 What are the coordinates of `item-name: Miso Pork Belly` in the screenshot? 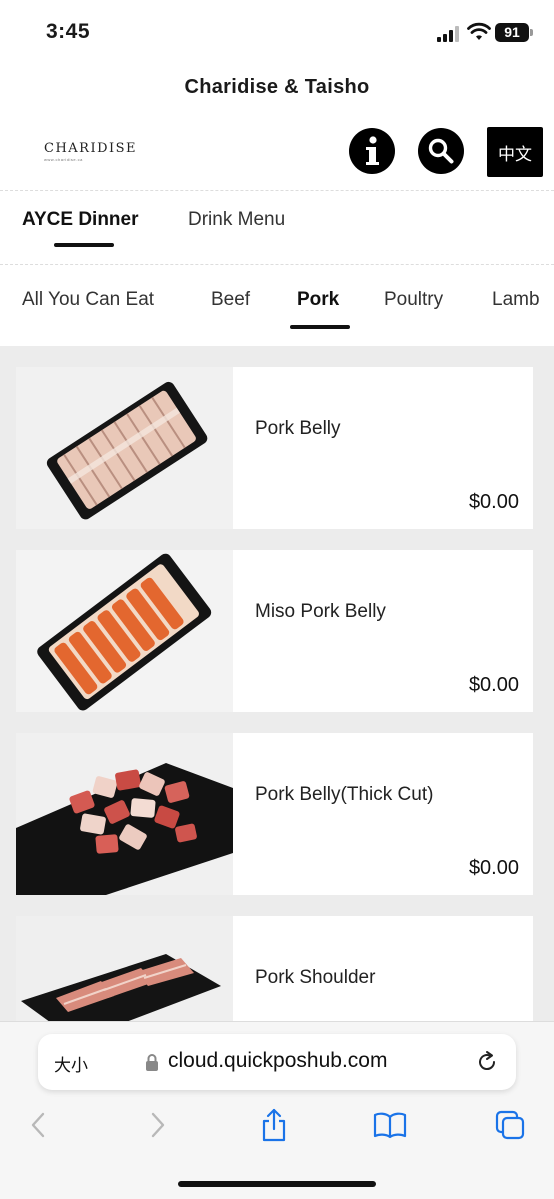 It's located at (320, 611).